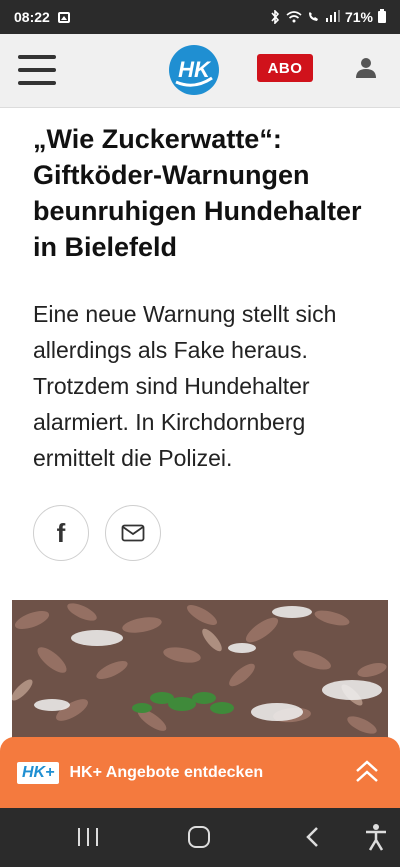 The image size is (400, 867). I want to click on system-nav-bar, so click(200, 837).